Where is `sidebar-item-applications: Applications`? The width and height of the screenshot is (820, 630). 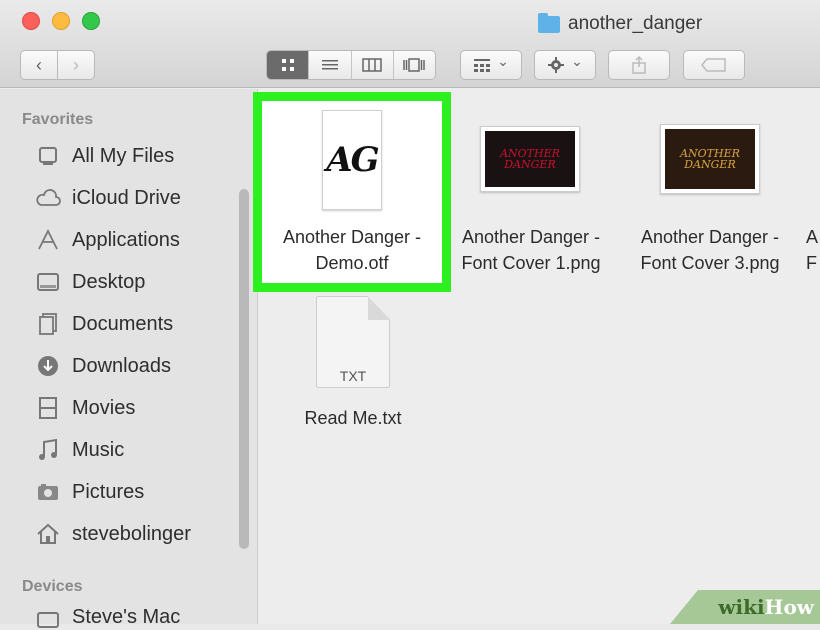 sidebar-item-applications: Applications is located at coordinates (107, 240).